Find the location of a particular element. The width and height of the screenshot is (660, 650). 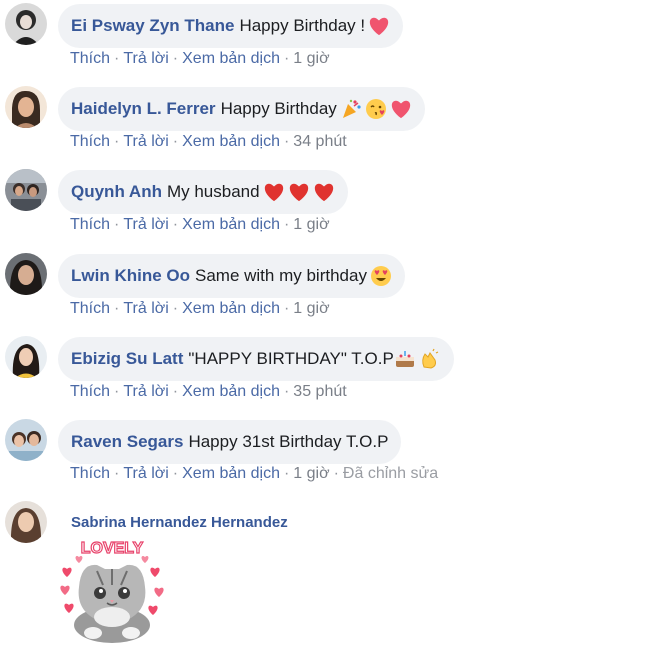

face-blowing-kiss-icon is located at coordinates (376, 109).